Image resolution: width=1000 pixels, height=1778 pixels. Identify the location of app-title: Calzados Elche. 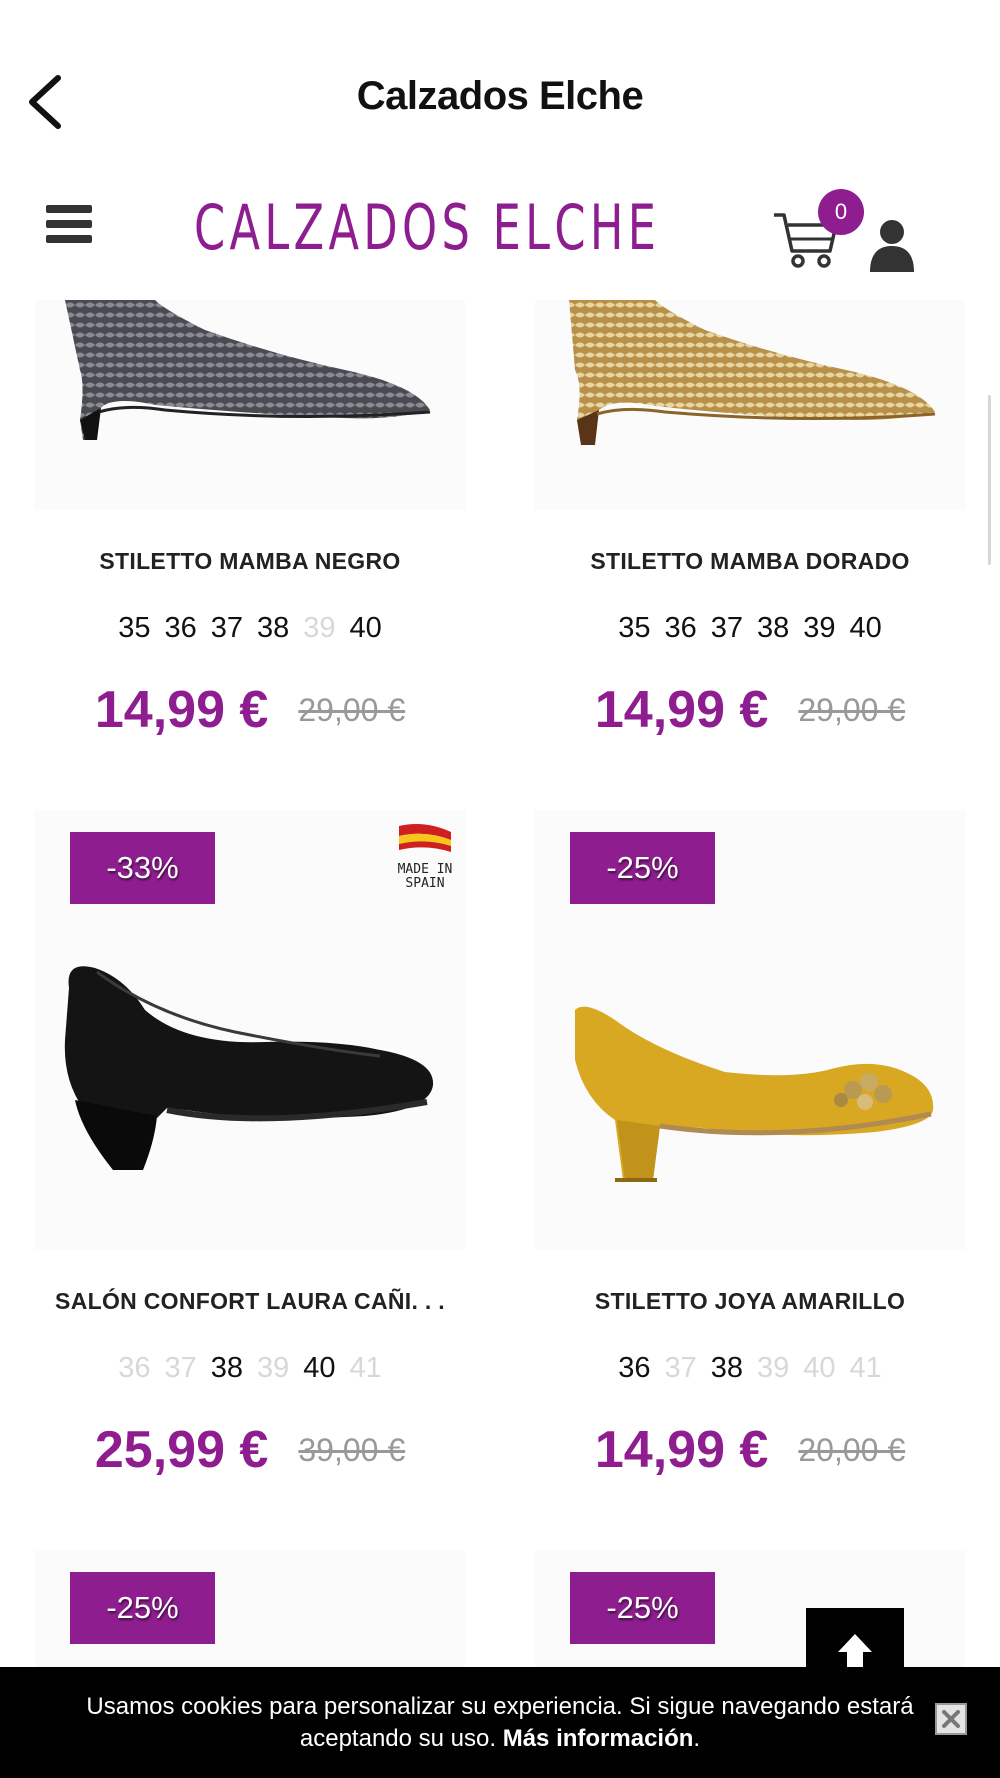
(500, 96).